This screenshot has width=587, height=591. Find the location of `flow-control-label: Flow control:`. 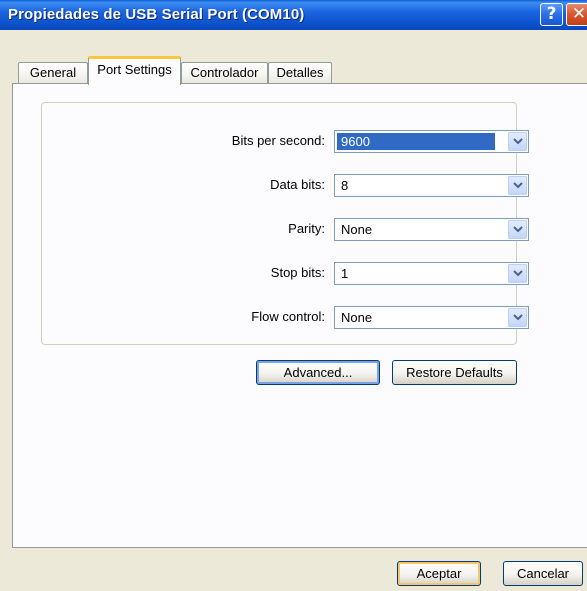

flow-control-label: Flow control: is located at coordinates (288, 316).